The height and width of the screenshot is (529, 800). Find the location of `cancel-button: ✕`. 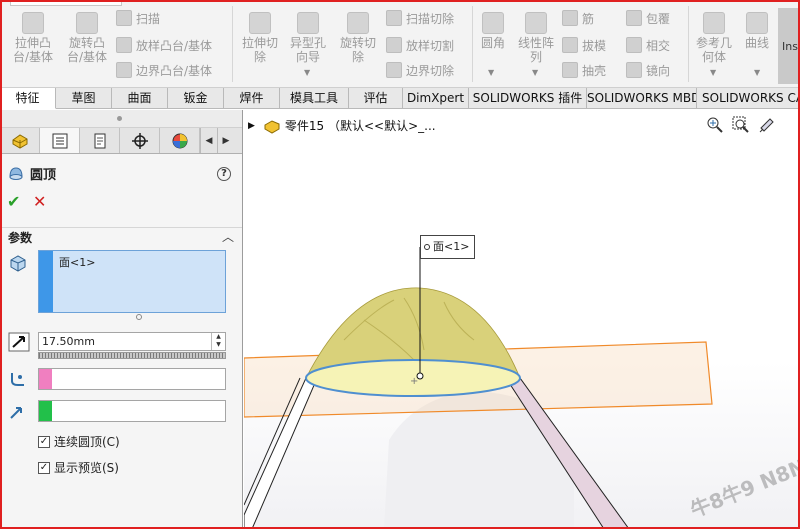

cancel-button: ✕ is located at coordinates (39, 201).